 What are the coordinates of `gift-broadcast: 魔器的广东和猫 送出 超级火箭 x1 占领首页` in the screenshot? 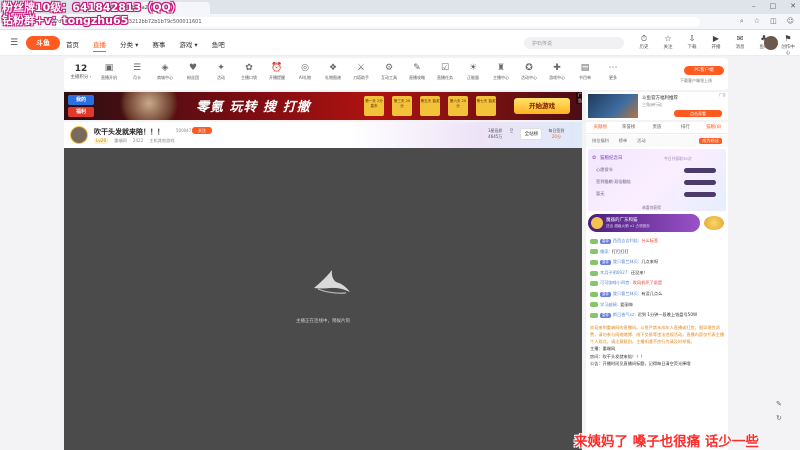 It's located at (644, 223).